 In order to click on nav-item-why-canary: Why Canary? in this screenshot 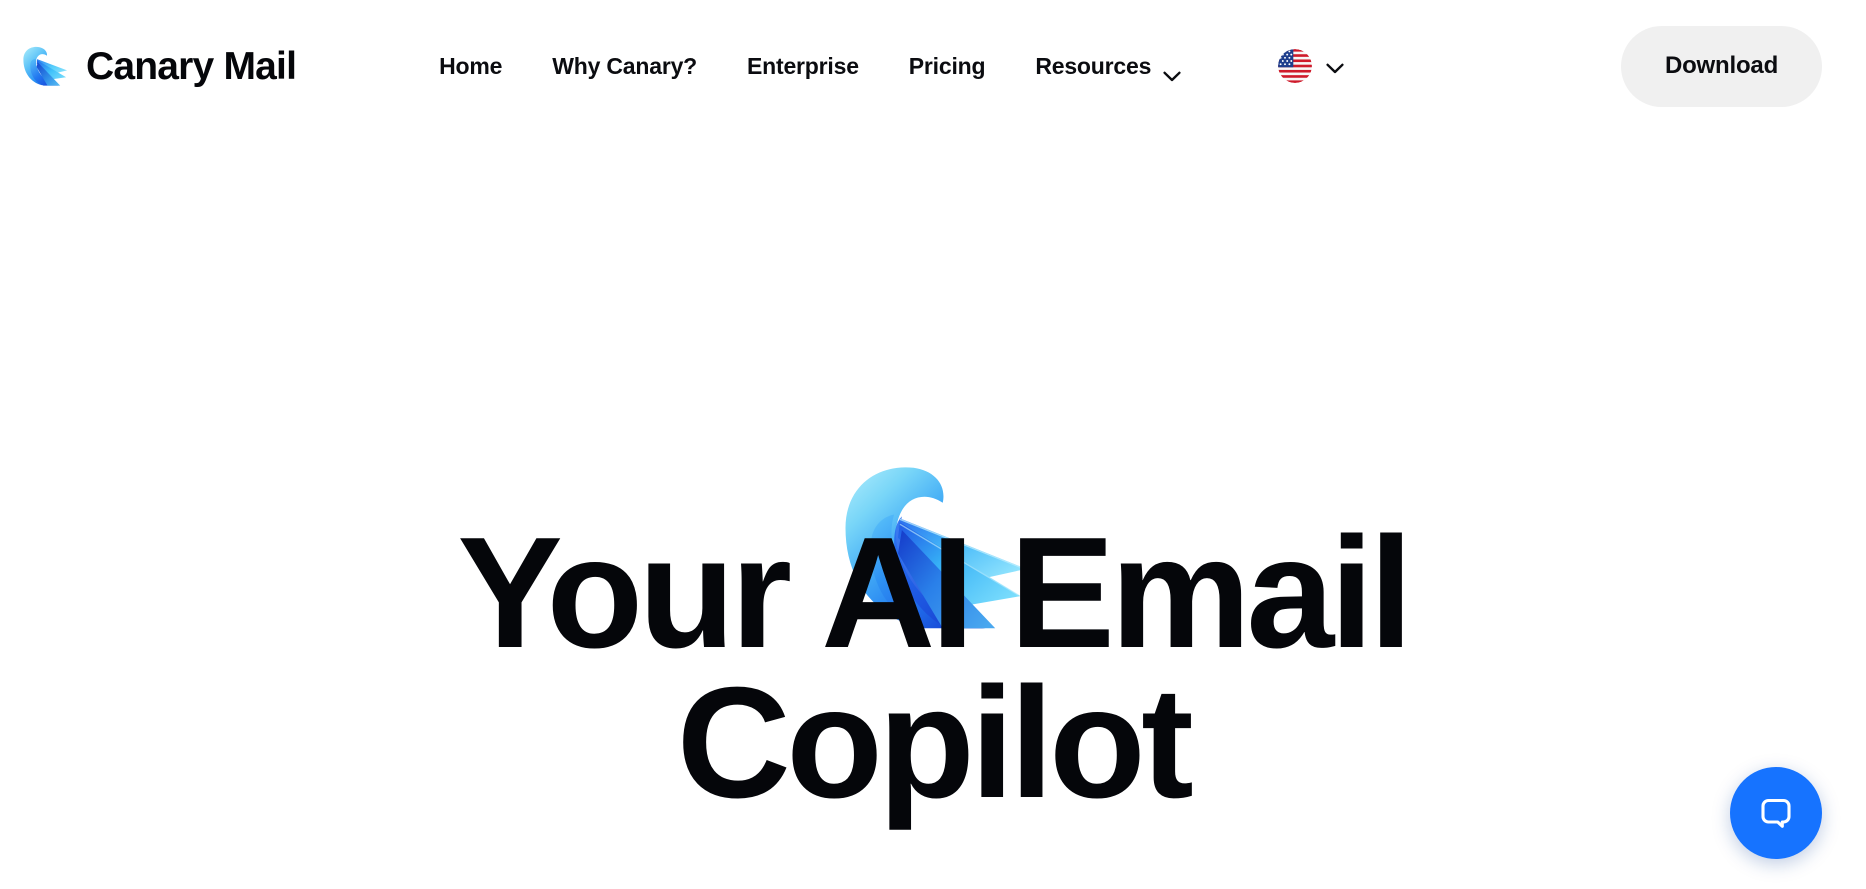, I will do `click(624, 66)`.